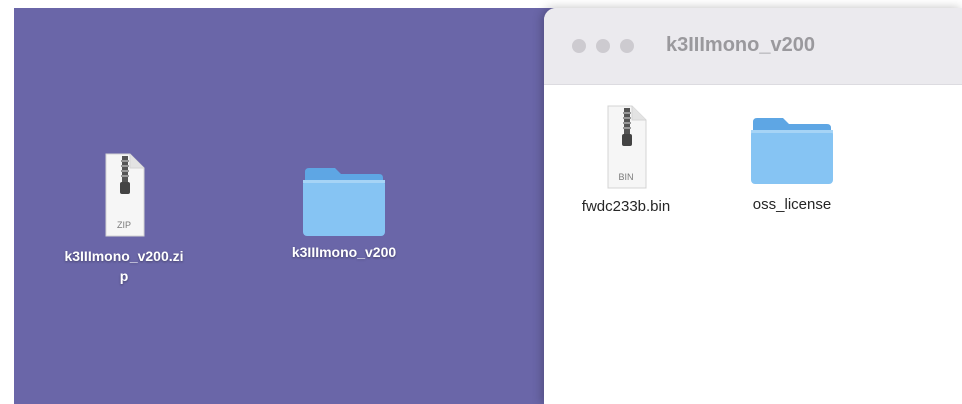  I want to click on zoom-button, so click(627, 46).